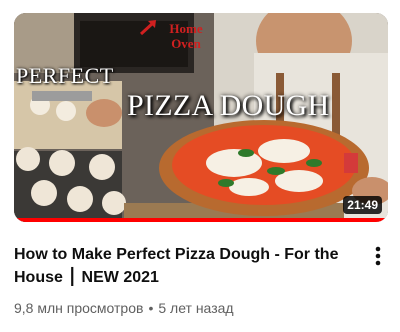 Image resolution: width=400 pixels, height=332 pixels. Describe the element at coordinates (196, 308) in the screenshot. I see `upload-age: 5 лет назад` at that location.